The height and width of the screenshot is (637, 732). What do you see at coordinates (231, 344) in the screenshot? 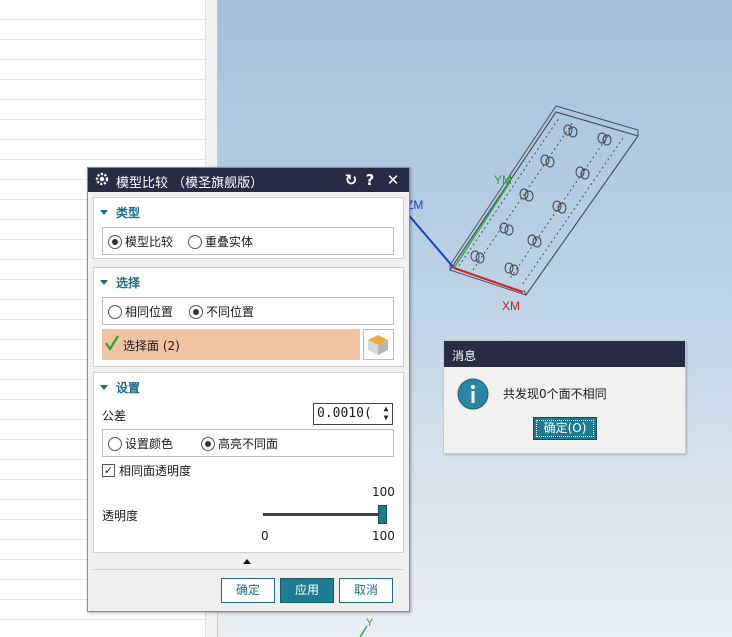
I see `select-face-row: 选择面 (2)` at bounding box center [231, 344].